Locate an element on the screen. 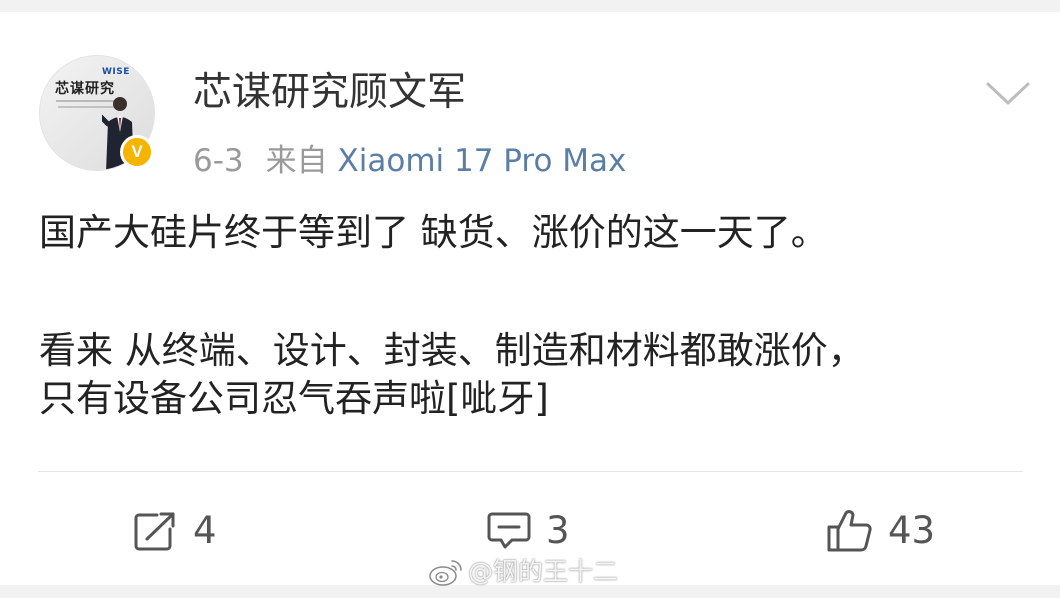 The width and height of the screenshot is (1060, 598). verified-badge-icon: V is located at coordinates (137, 152).